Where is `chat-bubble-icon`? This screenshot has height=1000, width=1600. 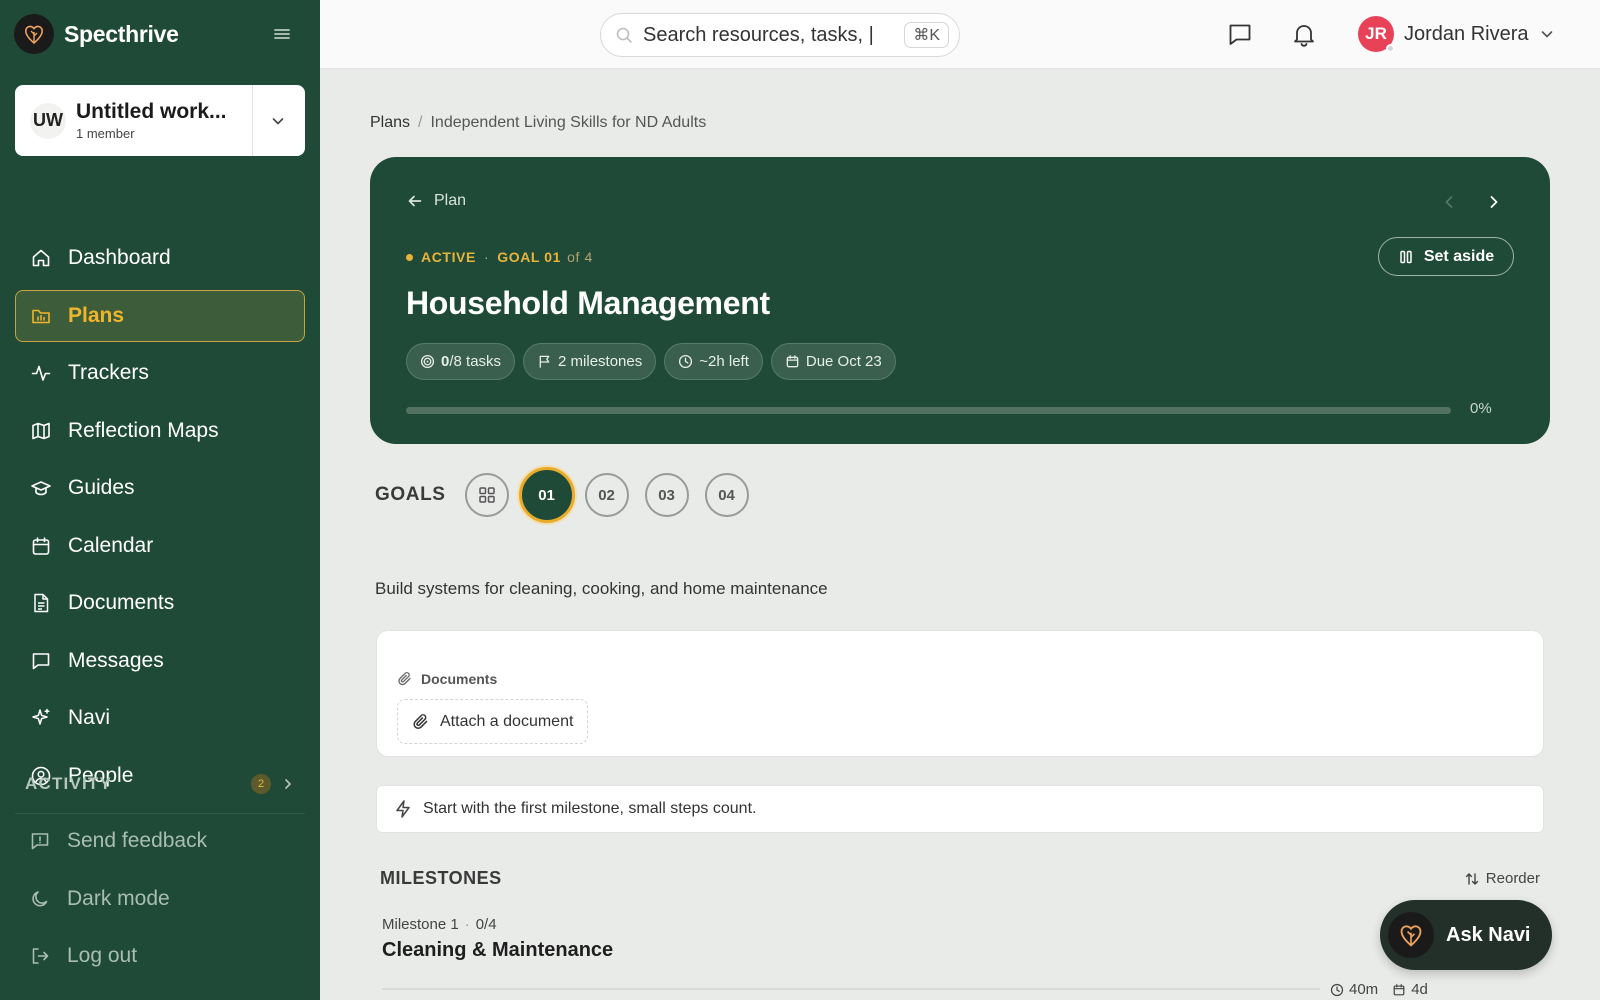 chat-bubble-icon is located at coordinates (1240, 34).